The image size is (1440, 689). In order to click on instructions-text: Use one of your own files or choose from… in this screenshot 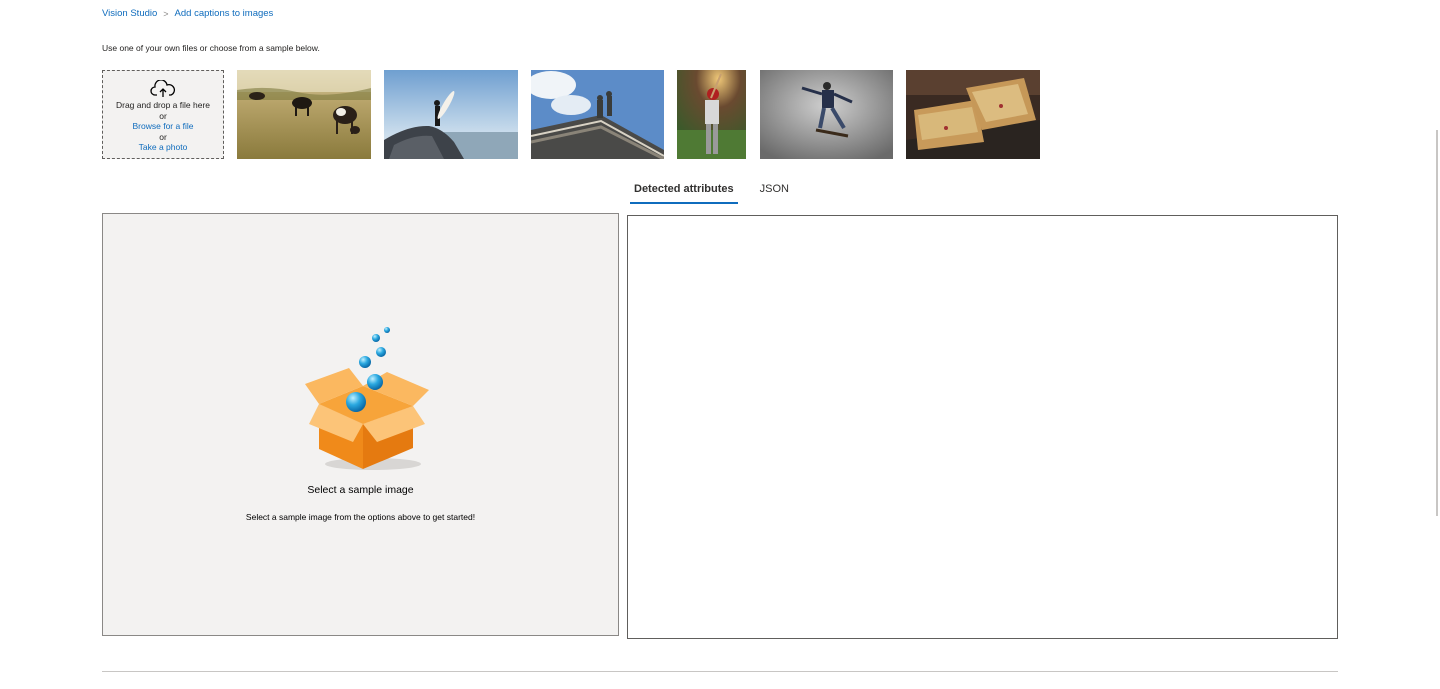, I will do `click(211, 48)`.